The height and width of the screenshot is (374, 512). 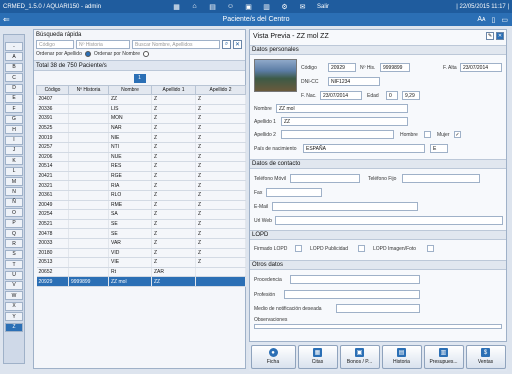 What do you see at coordinates (141, 109) in the screenshot?
I see `table-row: 20336 LIS Z Z` at bounding box center [141, 109].